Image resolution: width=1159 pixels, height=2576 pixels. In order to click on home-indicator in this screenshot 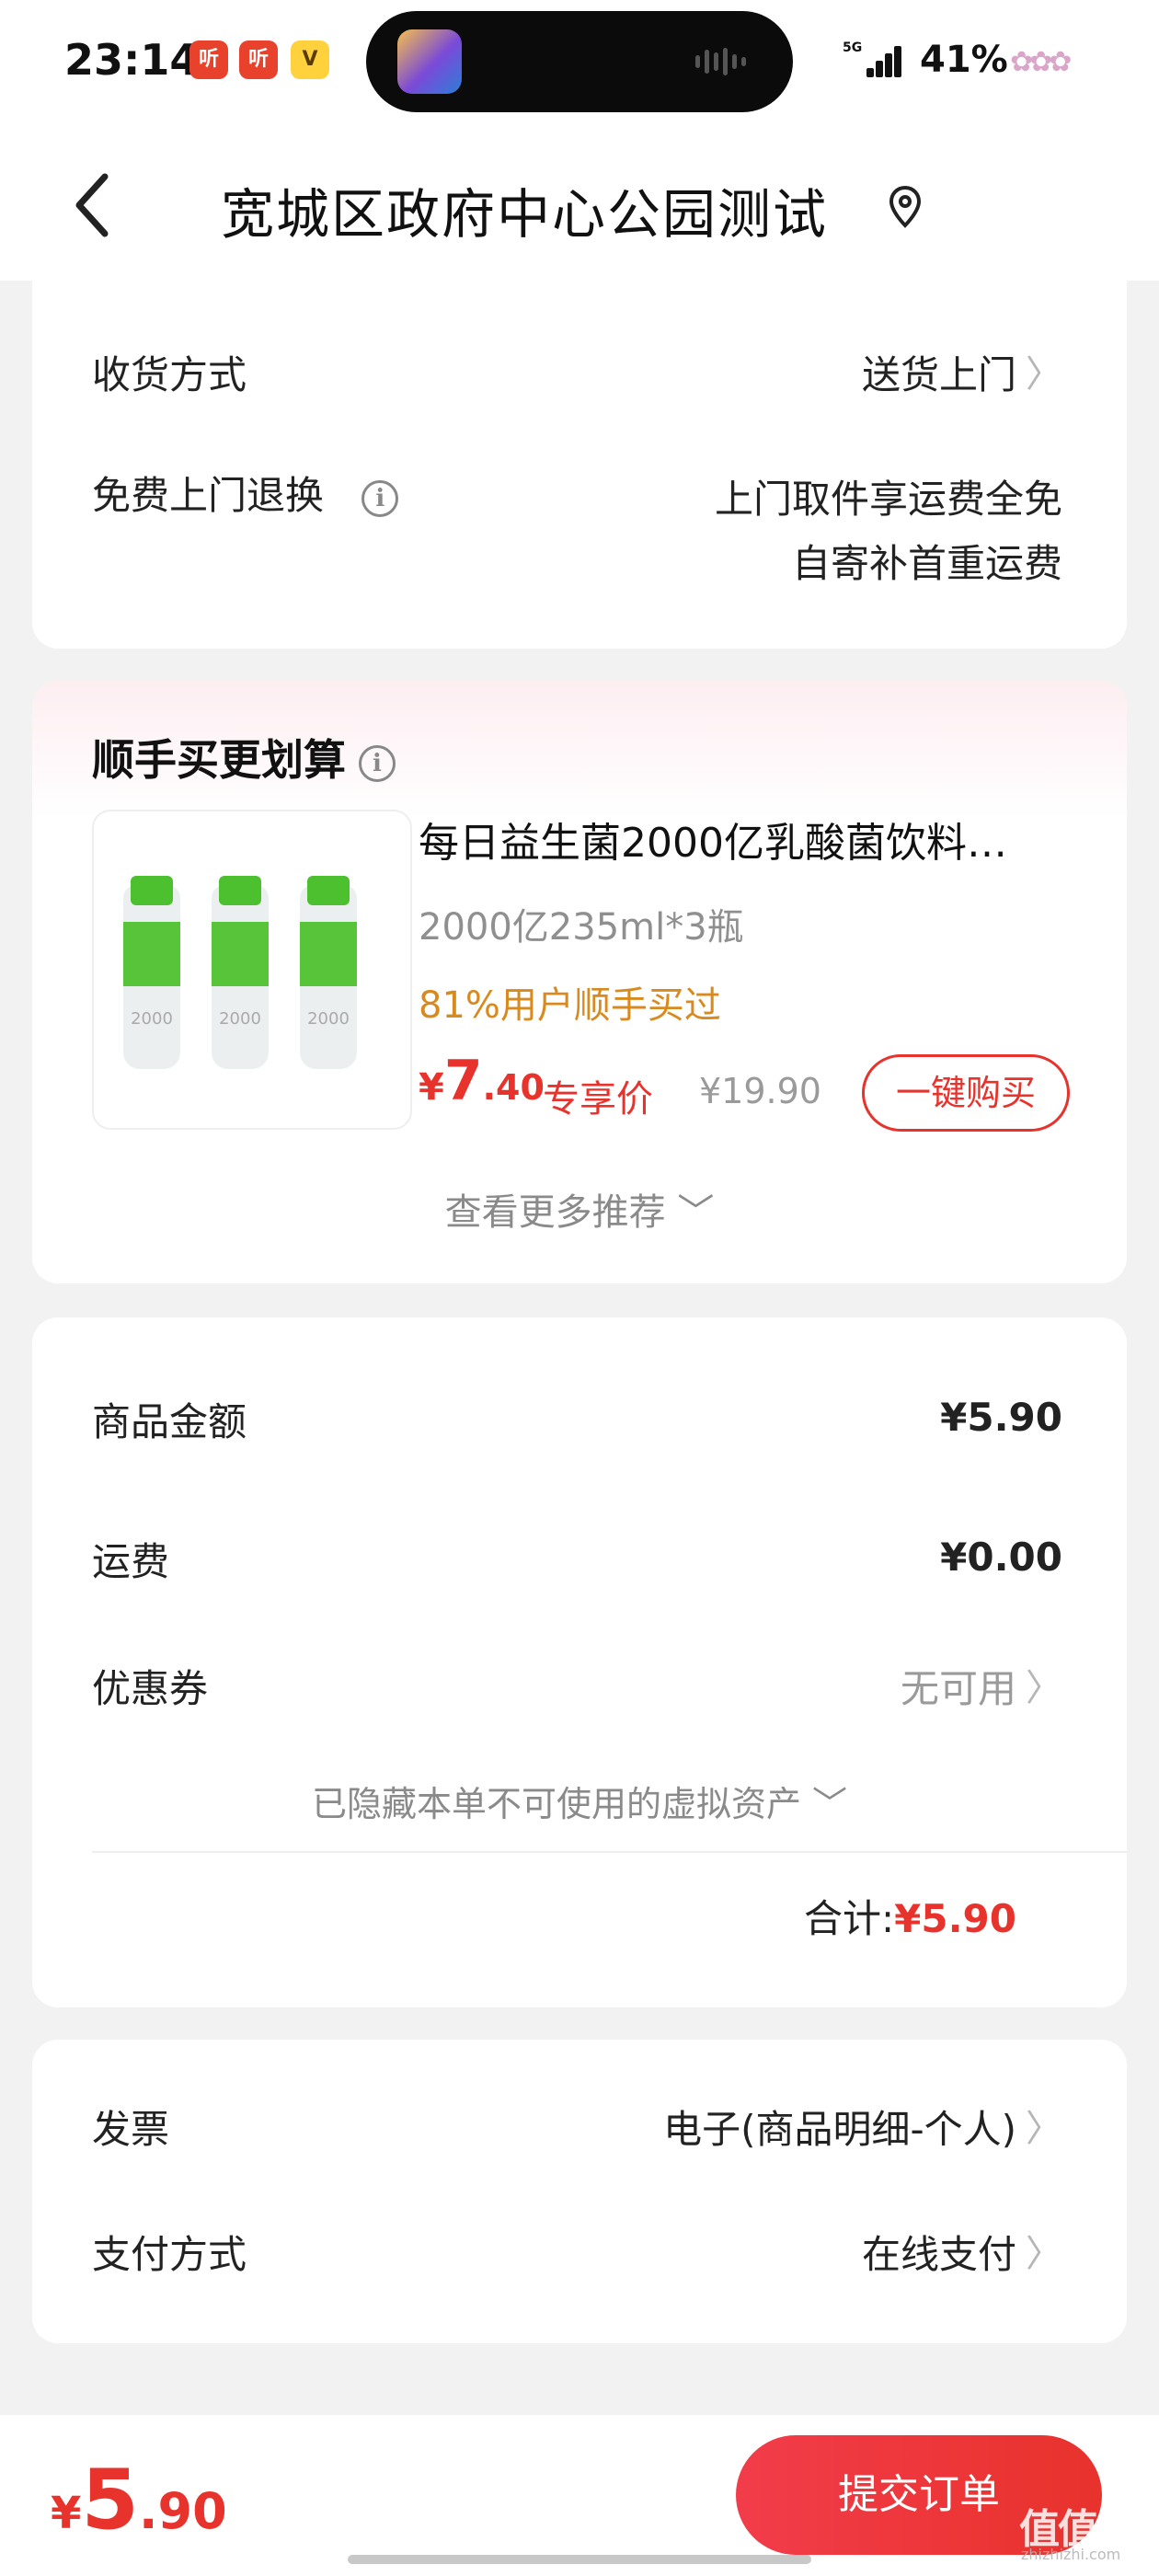, I will do `click(579, 2559)`.